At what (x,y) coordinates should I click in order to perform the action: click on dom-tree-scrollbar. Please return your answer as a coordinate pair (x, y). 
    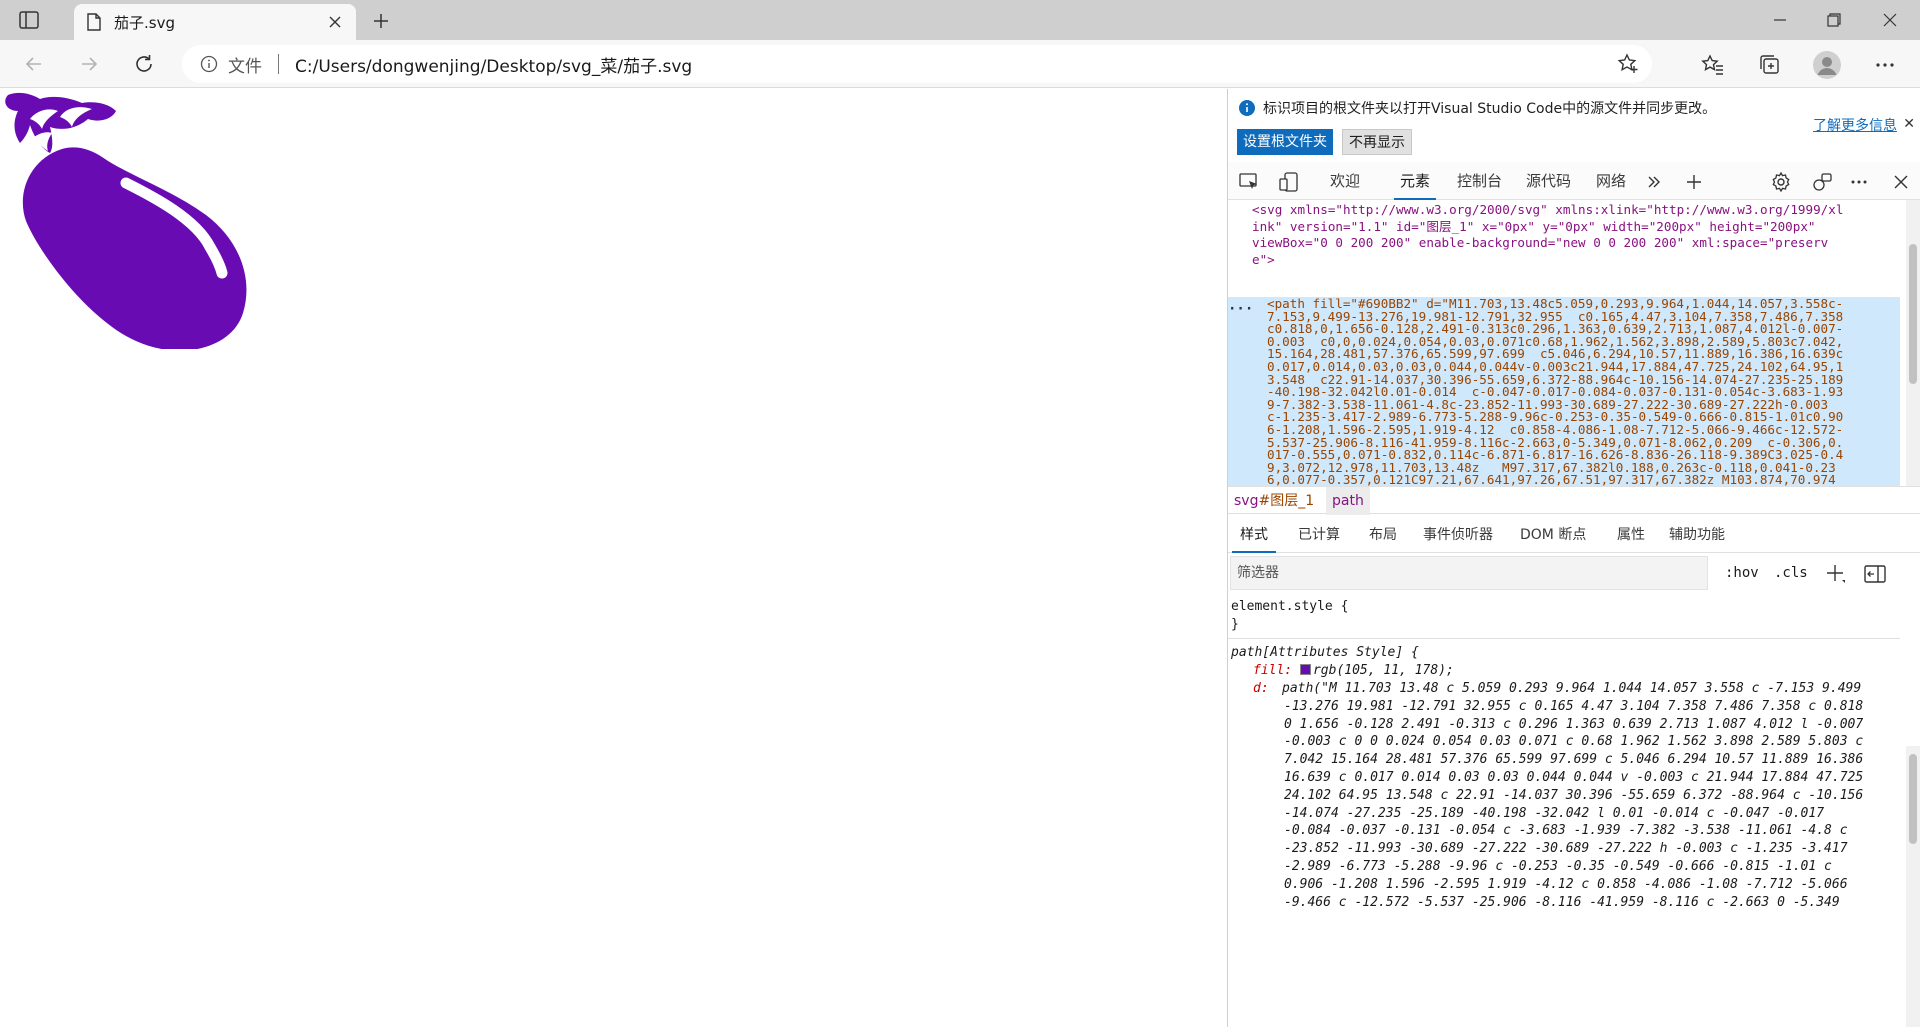
    Looking at the image, I should click on (1913, 343).